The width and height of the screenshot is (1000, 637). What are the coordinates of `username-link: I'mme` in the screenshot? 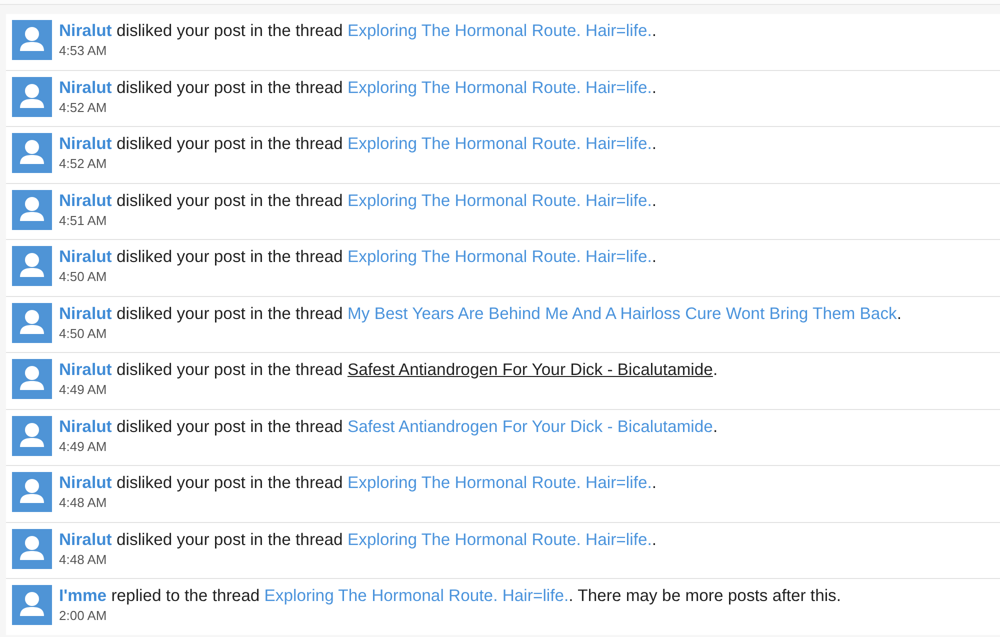 It's located at (83, 595).